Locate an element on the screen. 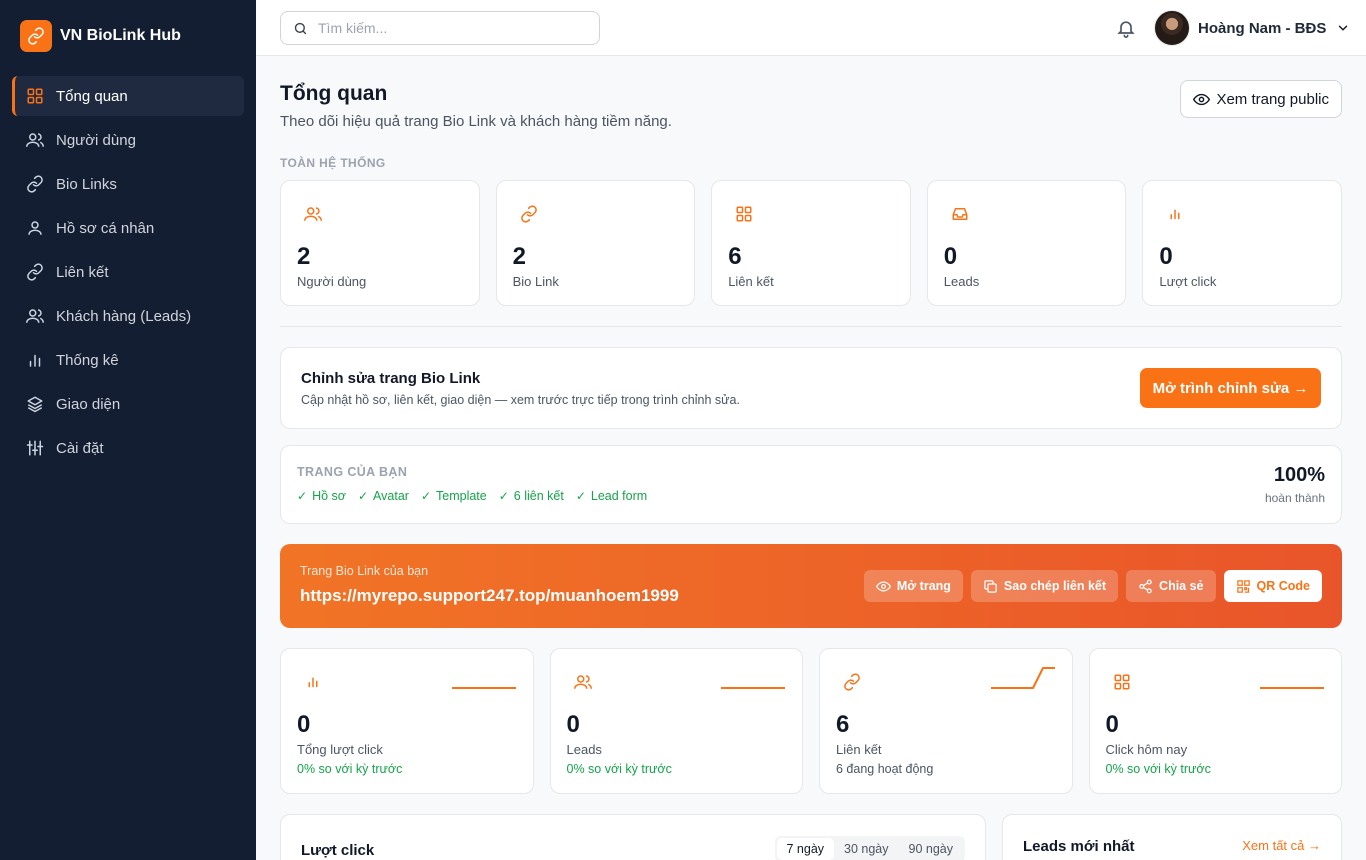  stat-card-links: 6 Liên kết is located at coordinates (811, 243).